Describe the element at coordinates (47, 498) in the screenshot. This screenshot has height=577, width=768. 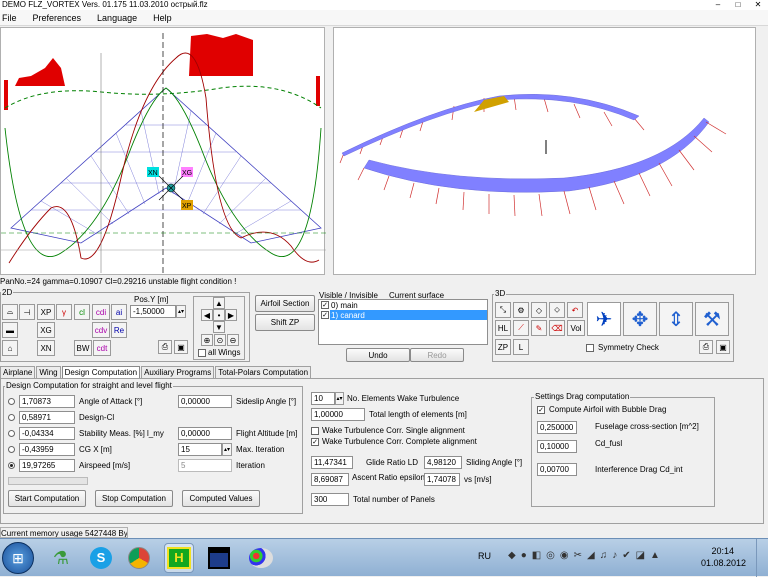
I see `start-computation-button: Start Computation` at that location.